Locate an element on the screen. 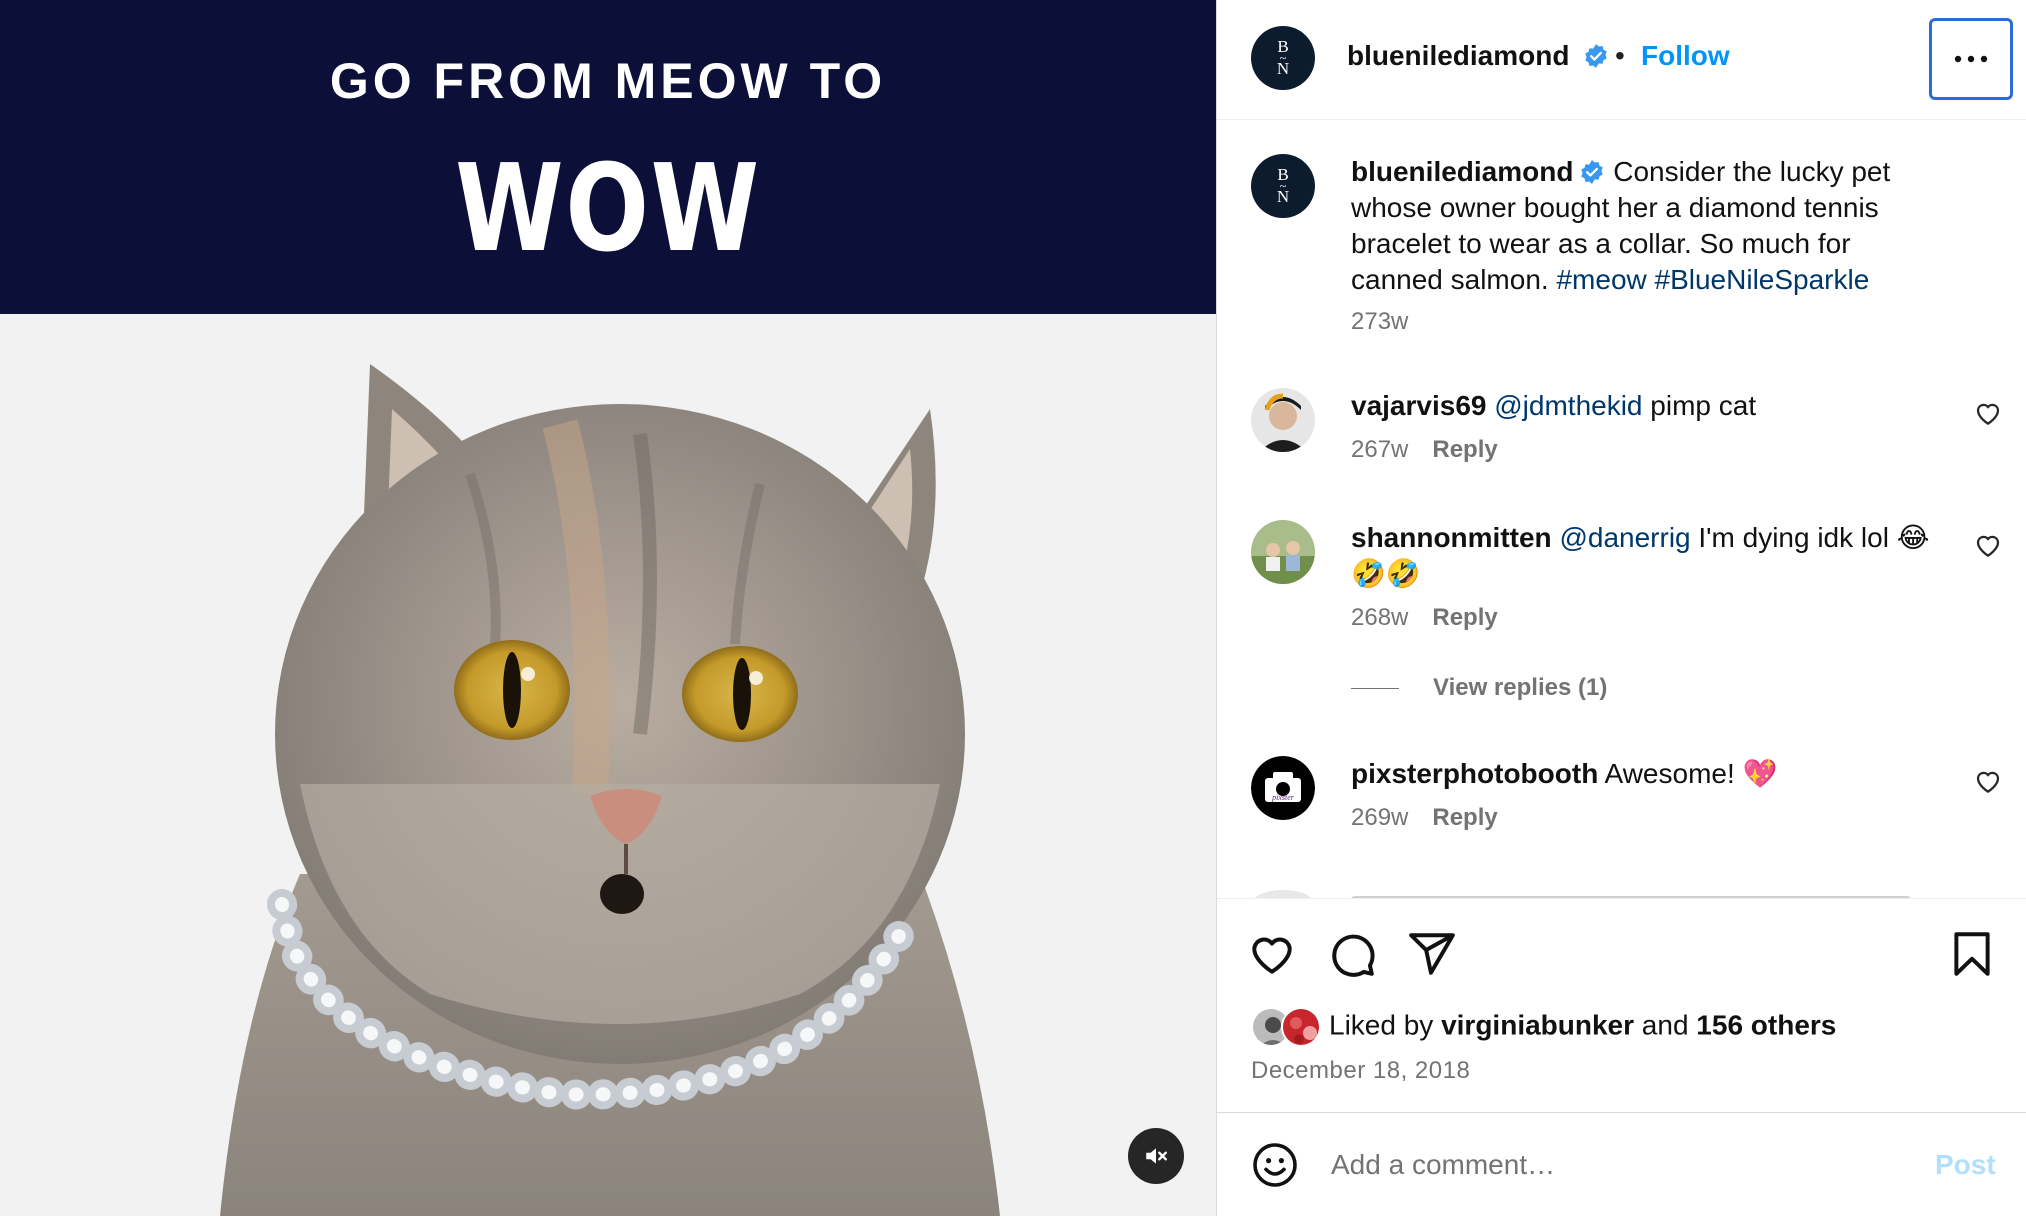 Image resolution: width=2026 pixels, height=1216 pixels. volume-muted-icon is located at coordinates (1156, 1156).